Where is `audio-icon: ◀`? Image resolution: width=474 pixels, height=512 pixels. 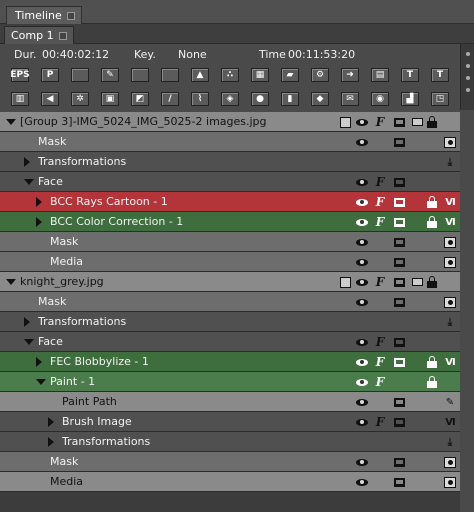 audio-icon: ◀ is located at coordinates (50, 99).